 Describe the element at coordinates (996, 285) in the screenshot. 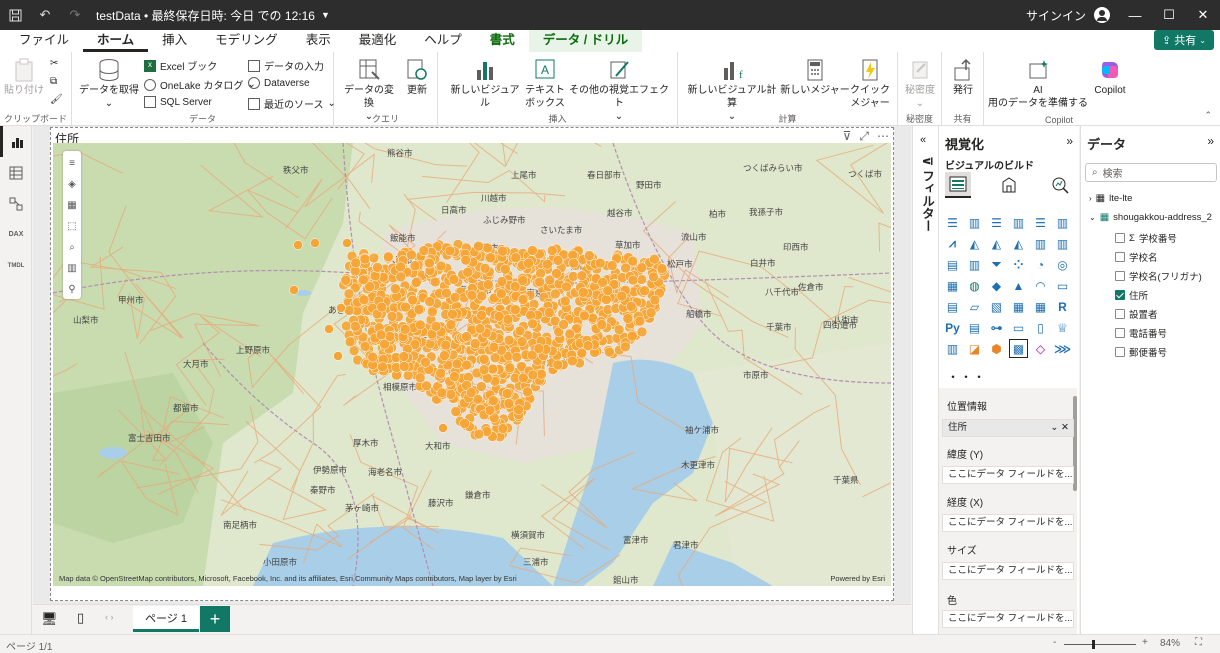

I see `filled-map-icon: ◆` at that location.